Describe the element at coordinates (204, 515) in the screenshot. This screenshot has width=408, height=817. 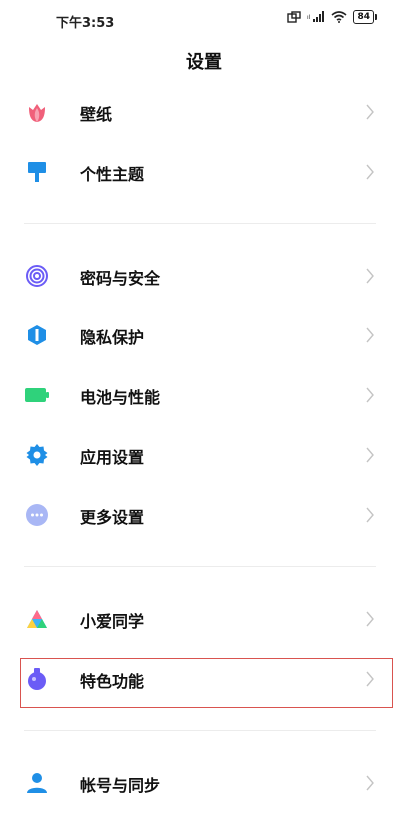
I see `settings-item-more-settings: 更多设置` at that location.